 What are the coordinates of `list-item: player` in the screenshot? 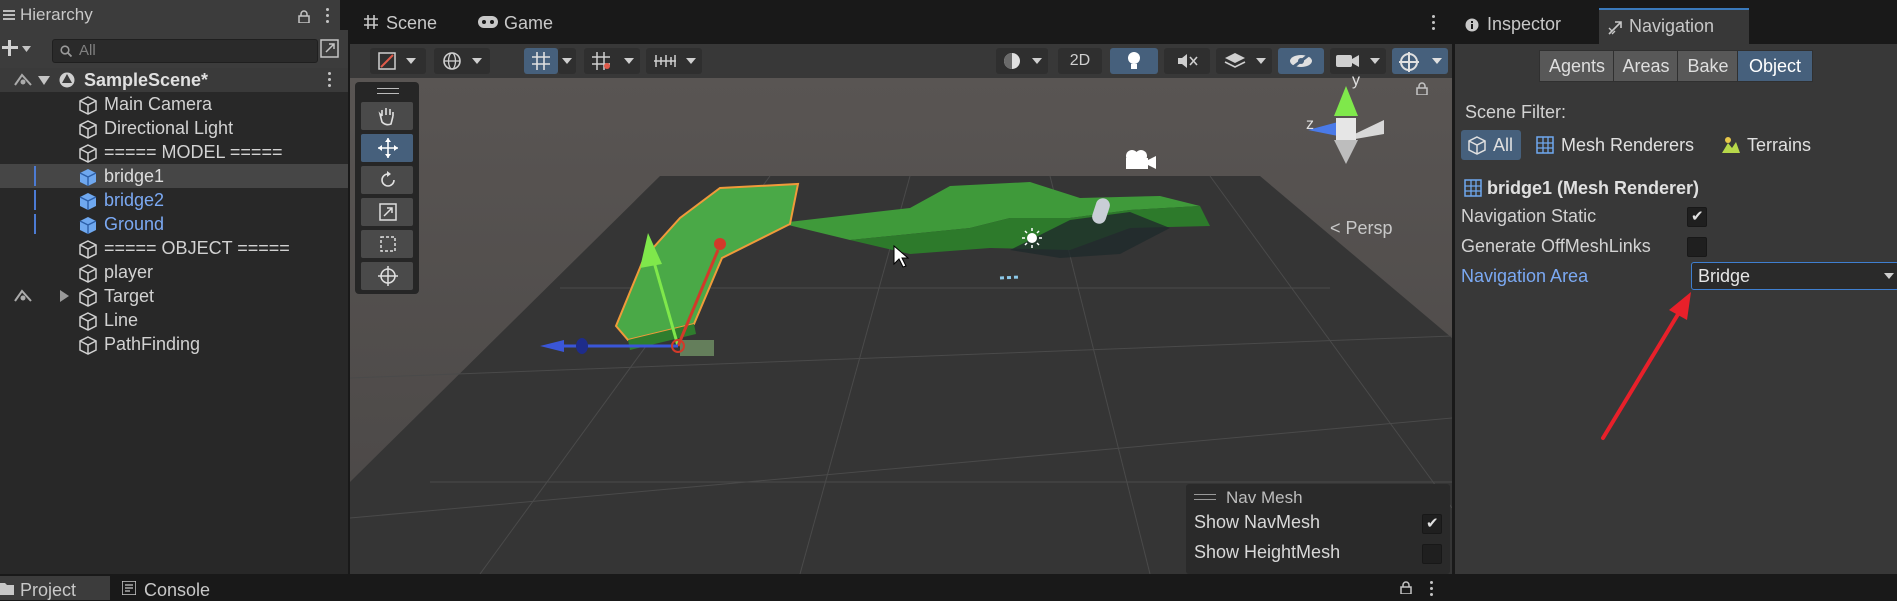 It's located at (174, 272).